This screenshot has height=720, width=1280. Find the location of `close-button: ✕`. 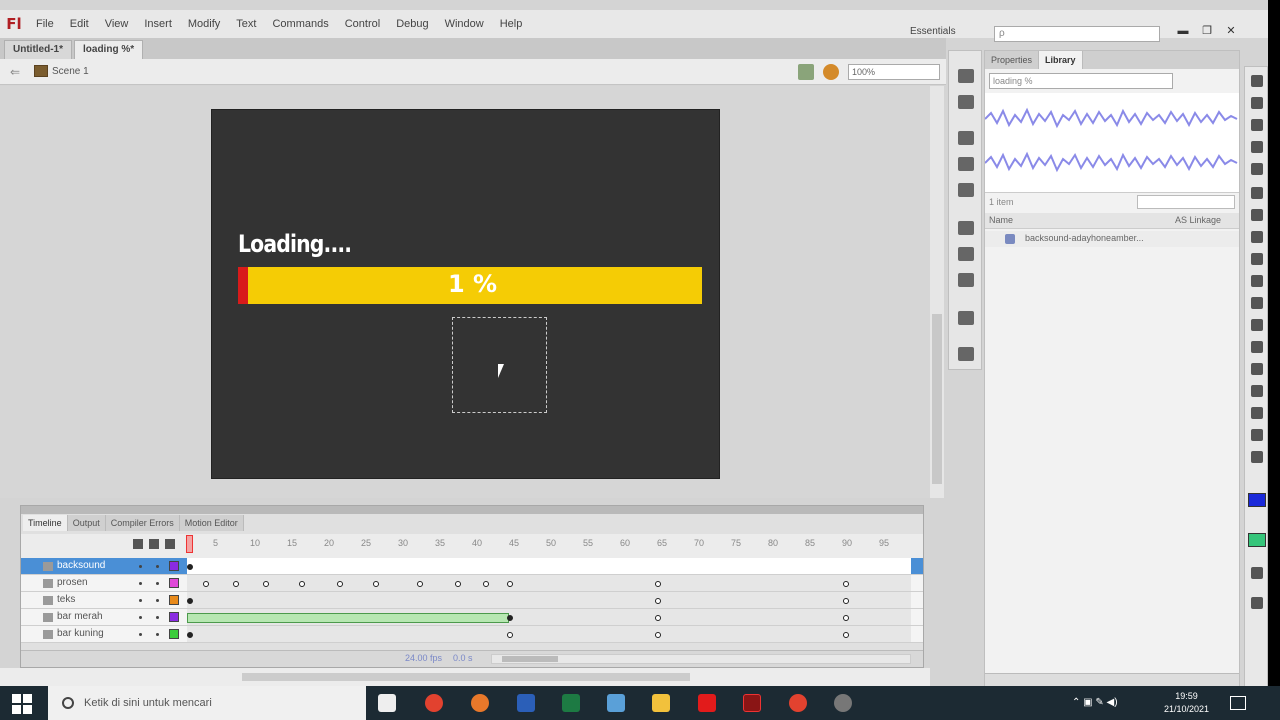

close-button: ✕ is located at coordinates (1231, 31).